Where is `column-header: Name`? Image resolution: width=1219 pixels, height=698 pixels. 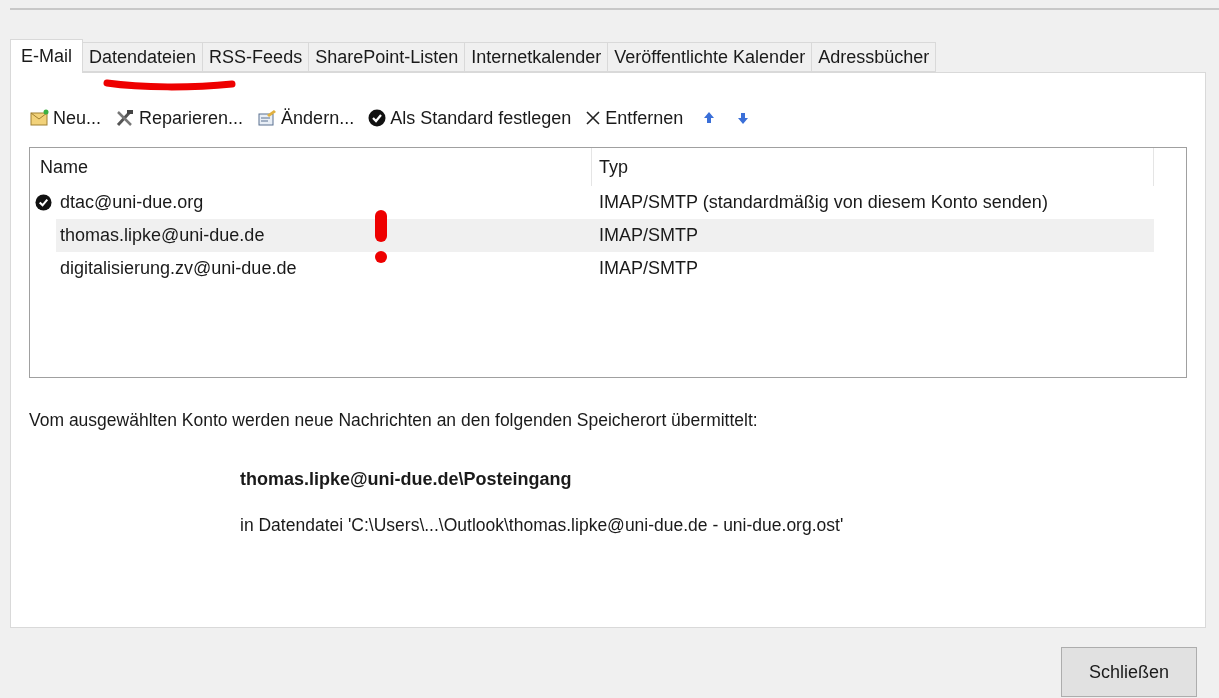
column-header: Name is located at coordinates (311, 167).